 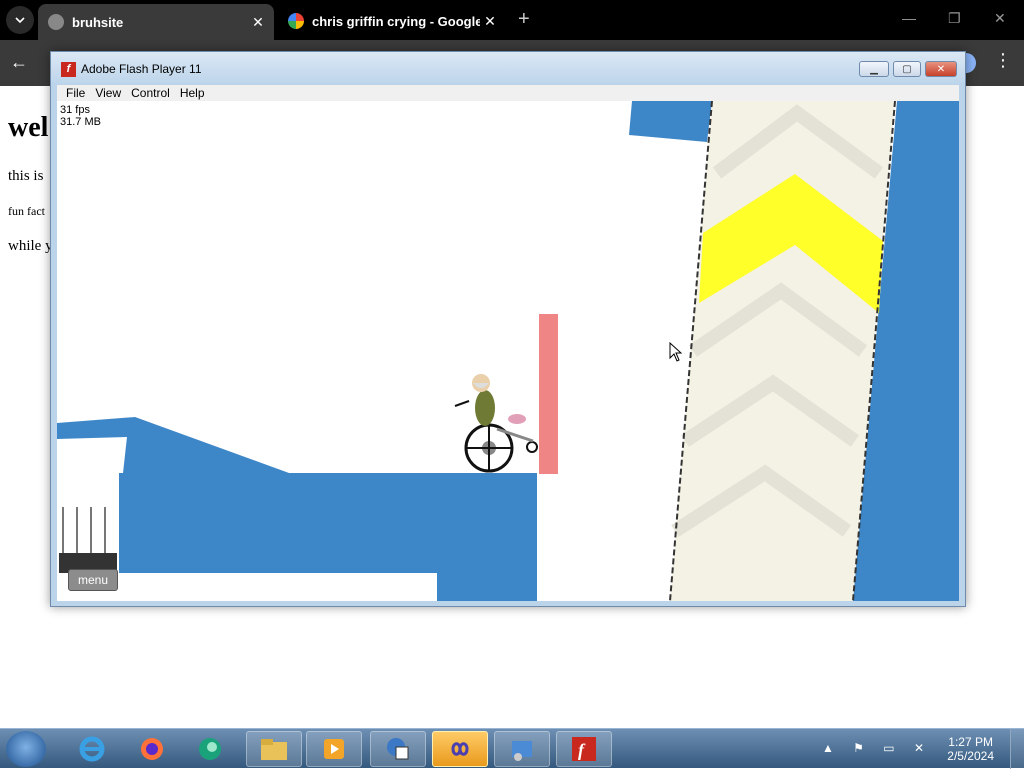 I want to click on tab-title: chris griffin crying - Google Se, so click(x=396, y=21).